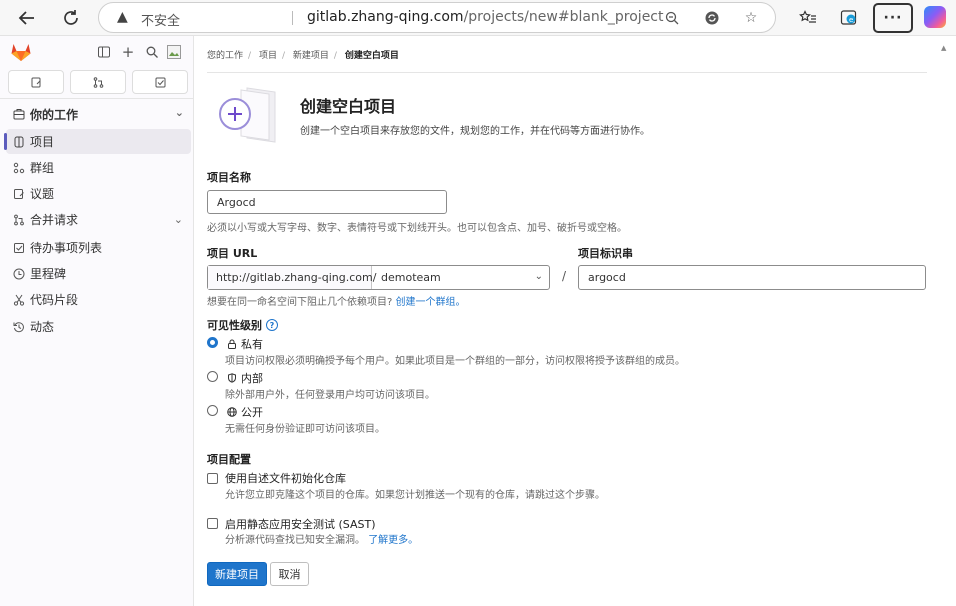  I want to click on search-icon, so click(152, 52).